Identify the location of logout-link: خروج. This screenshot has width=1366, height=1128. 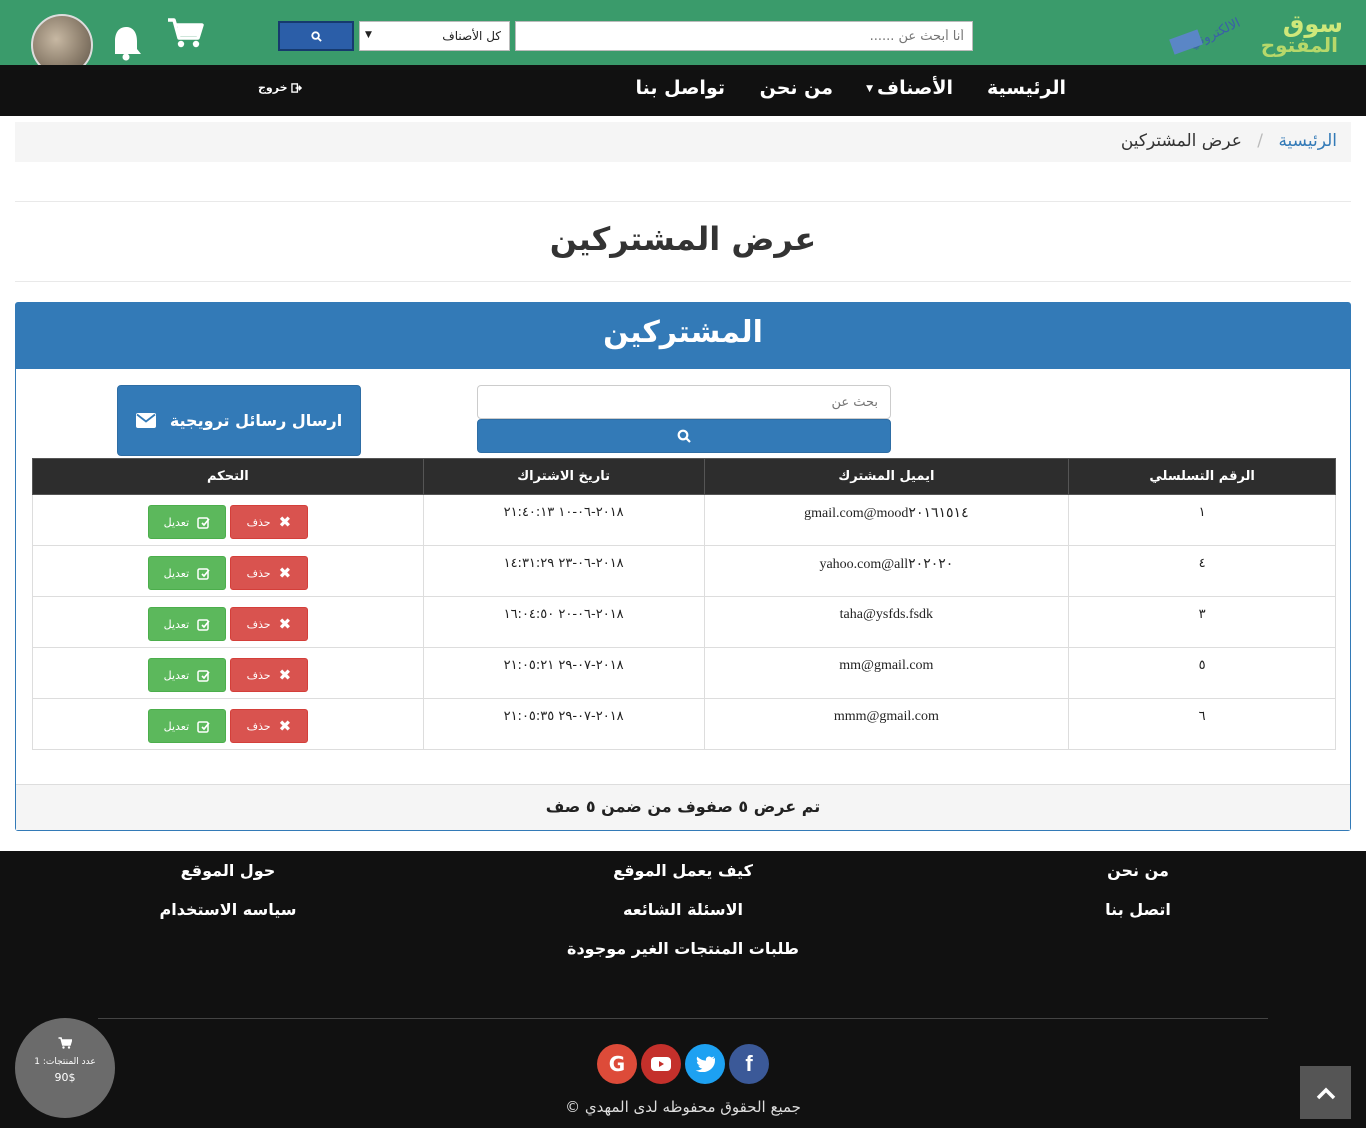
(280, 87).